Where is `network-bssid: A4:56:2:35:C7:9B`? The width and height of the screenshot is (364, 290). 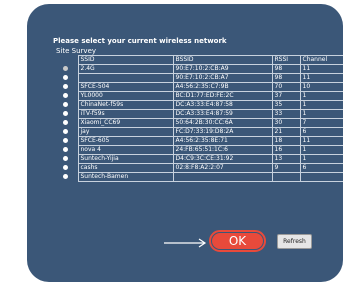 network-bssid: A4:56:2:35:C7:9B is located at coordinates (222, 87).